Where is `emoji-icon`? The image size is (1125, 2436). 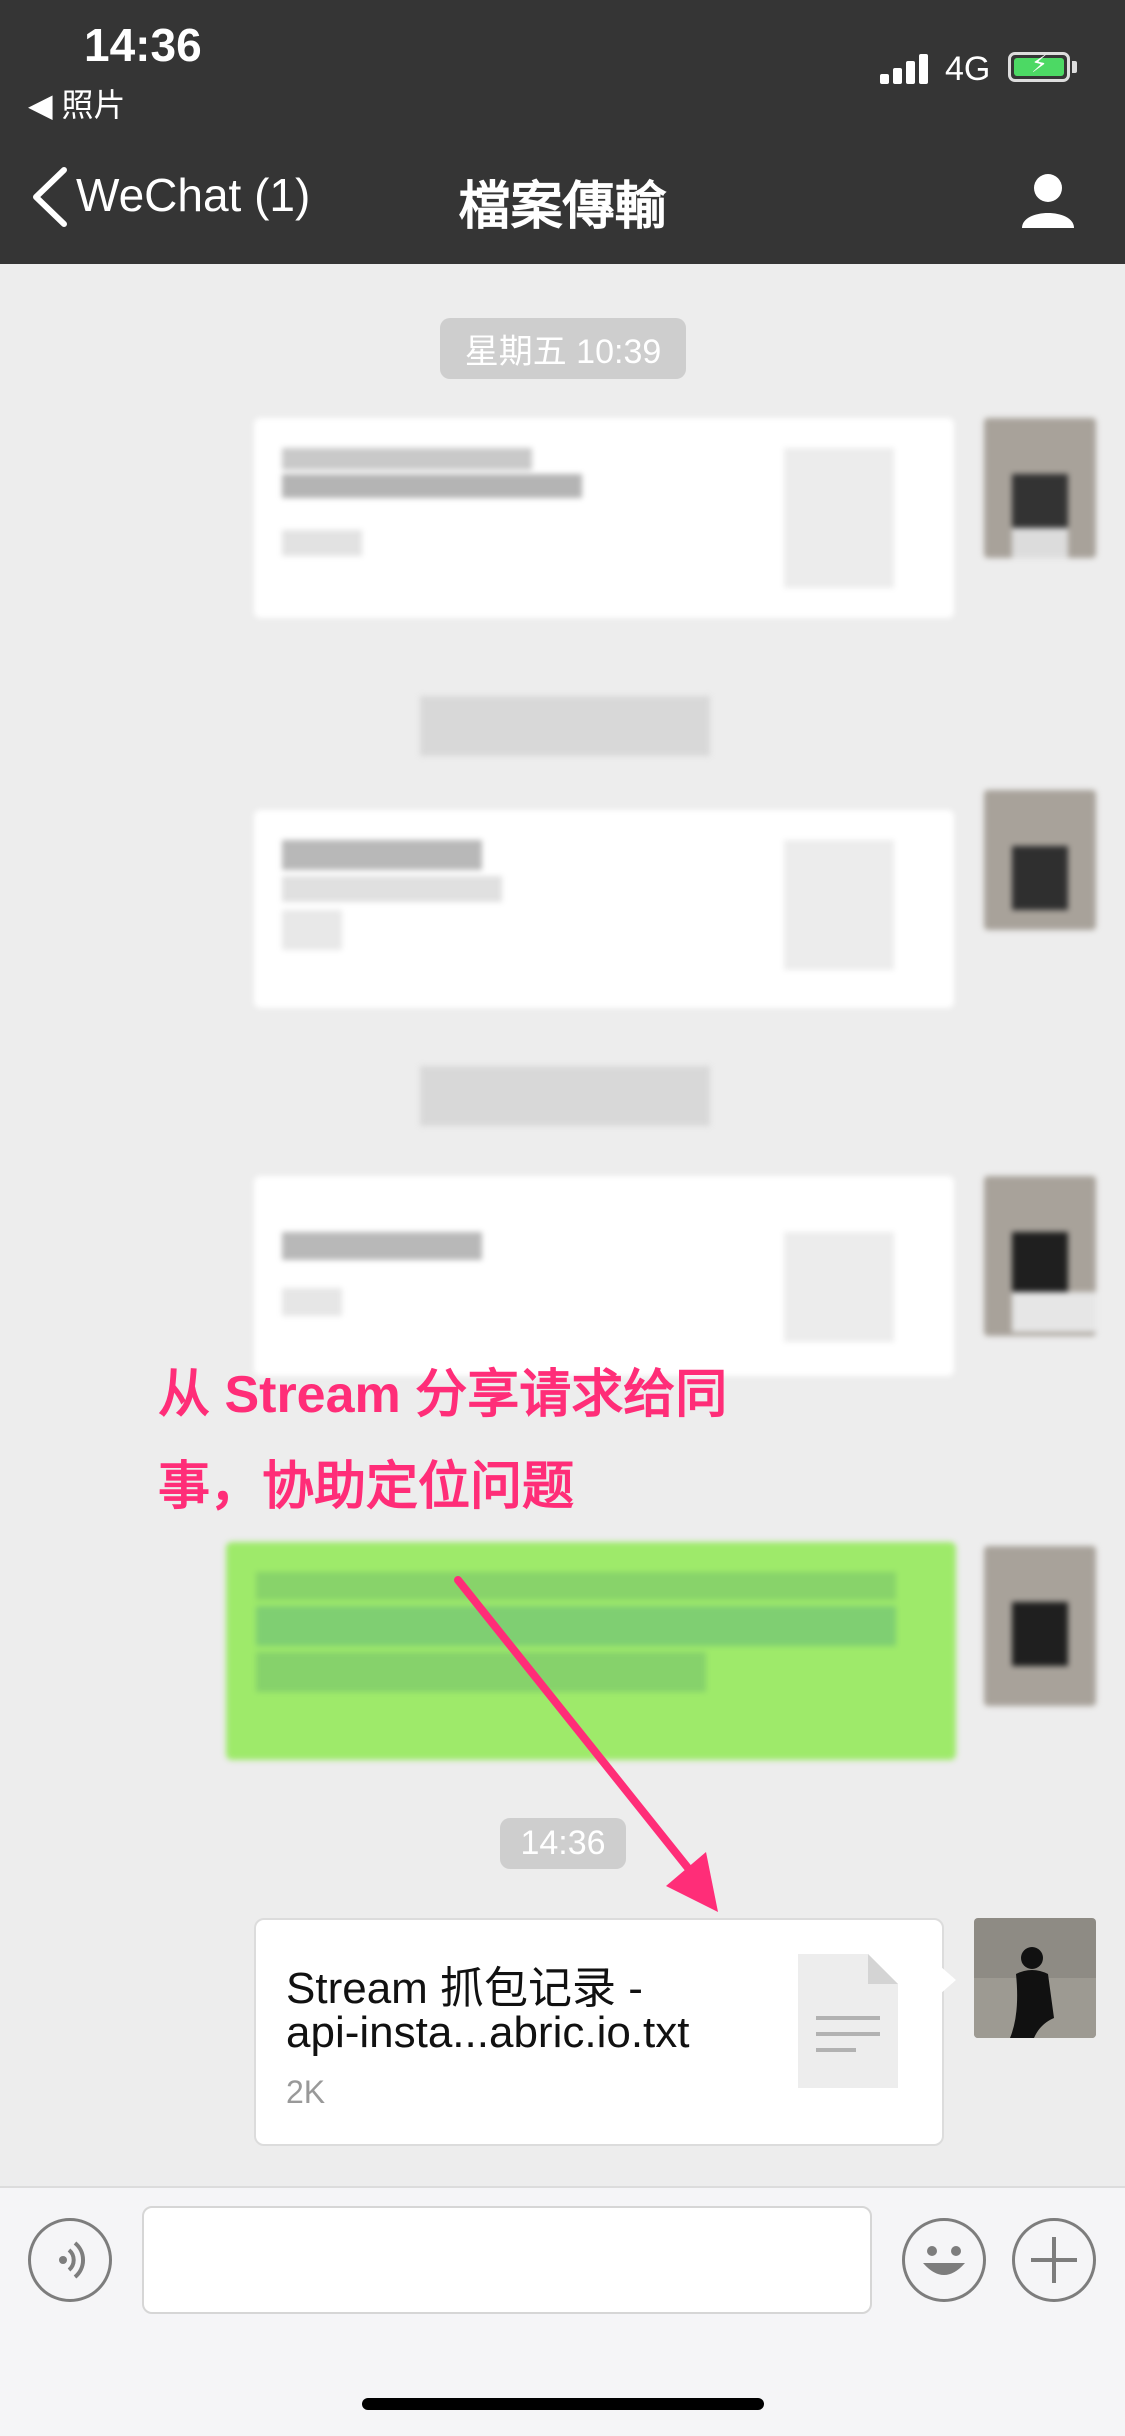
emoji-icon is located at coordinates (944, 2260).